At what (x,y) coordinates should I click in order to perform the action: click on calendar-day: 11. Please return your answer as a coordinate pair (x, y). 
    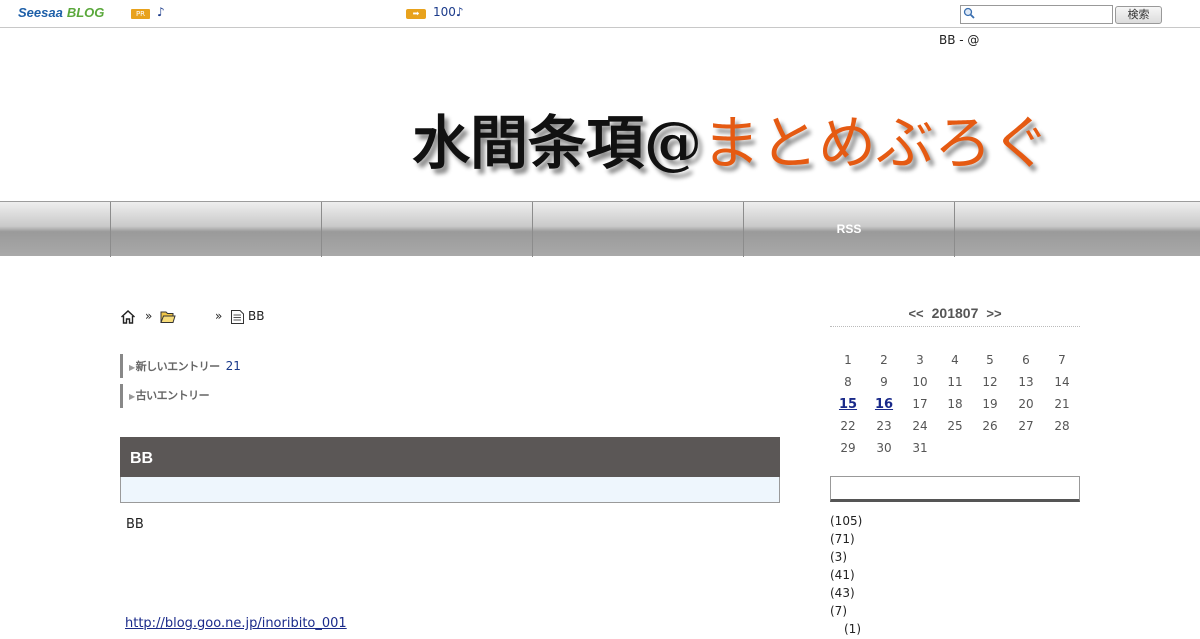
    Looking at the image, I should click on (955, 382).